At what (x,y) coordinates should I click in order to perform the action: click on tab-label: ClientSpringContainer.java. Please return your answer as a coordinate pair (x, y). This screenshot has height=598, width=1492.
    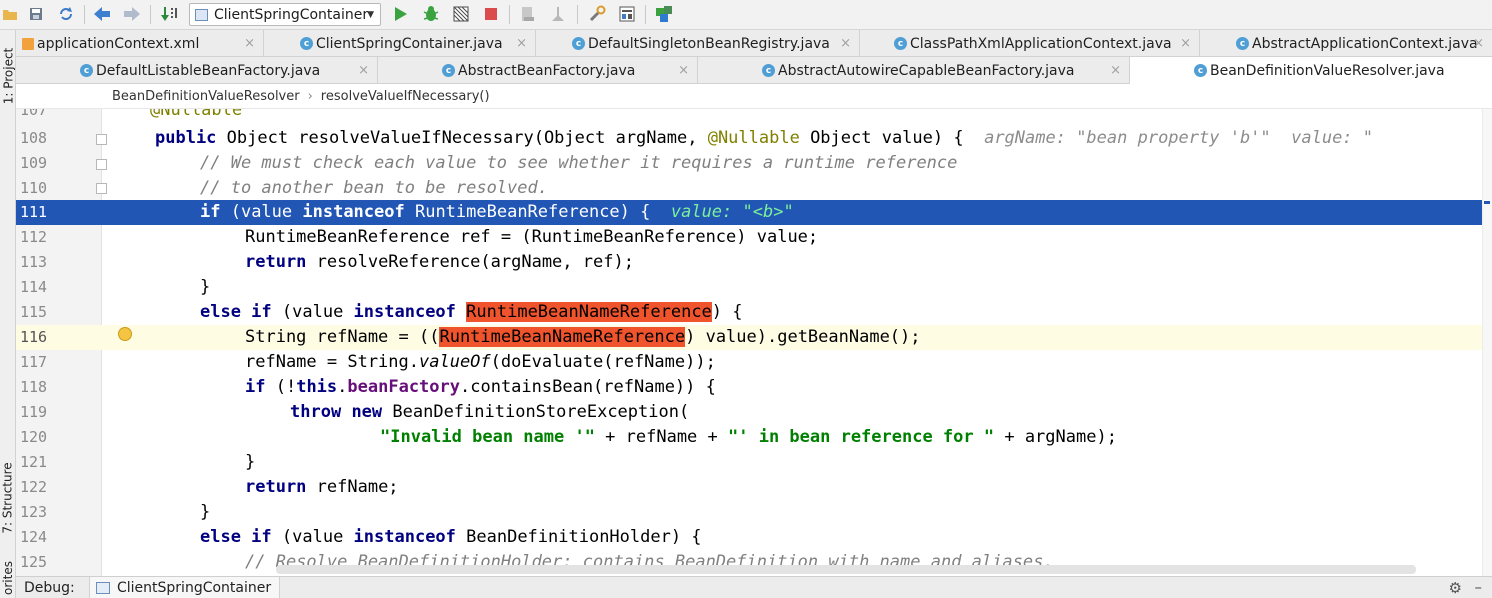
    Looking at the image, I should click on (409, 43).